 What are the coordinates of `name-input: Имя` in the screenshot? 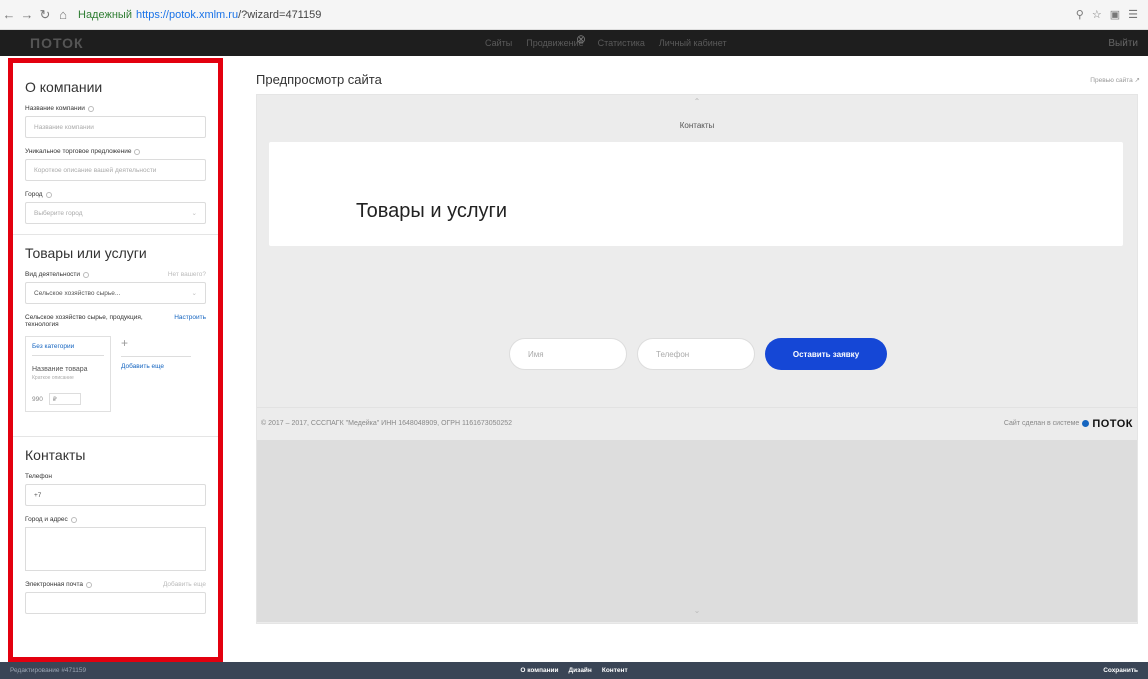 It's located at (568, 354).